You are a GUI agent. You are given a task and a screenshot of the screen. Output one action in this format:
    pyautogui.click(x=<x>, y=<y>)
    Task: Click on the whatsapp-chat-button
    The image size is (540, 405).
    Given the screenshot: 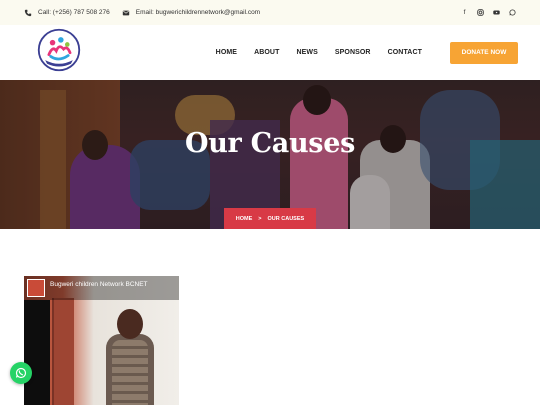 What is the action you would take?
    pyautogui.click(x=21, y=373)
    